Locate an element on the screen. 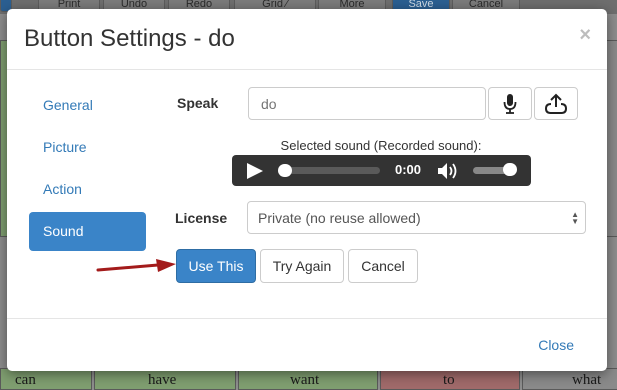 This screenshot has height=390, width=617. progress-handle is located at coordinates (285, 170).